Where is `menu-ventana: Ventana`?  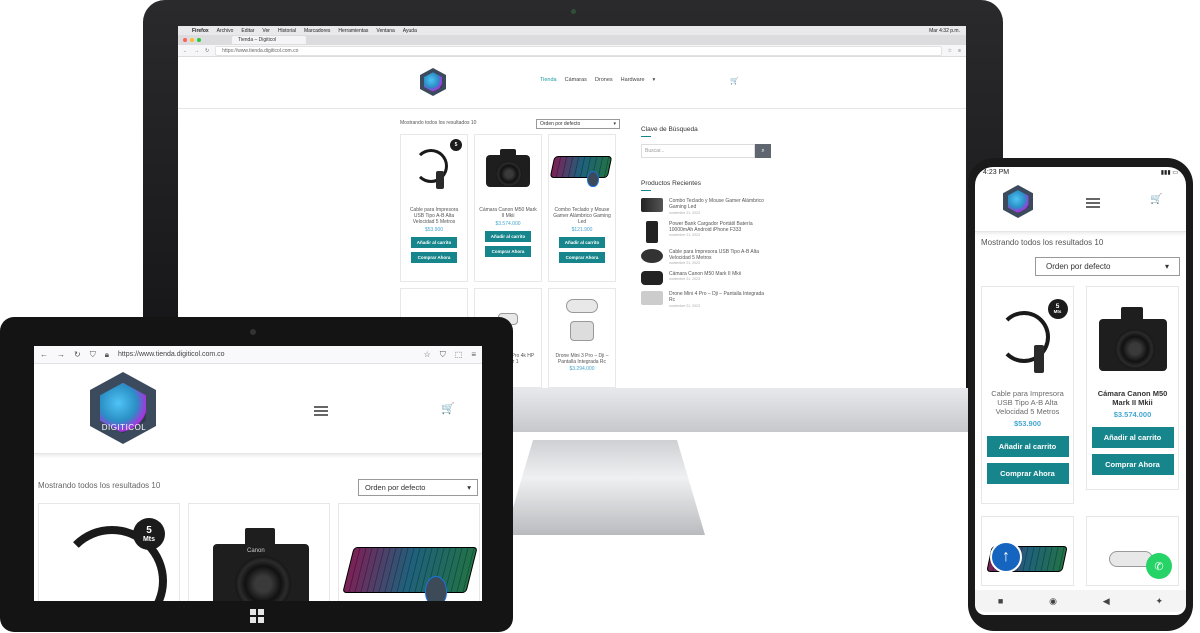 menu-ventana: Ventana is located at coordinates (385, 31).